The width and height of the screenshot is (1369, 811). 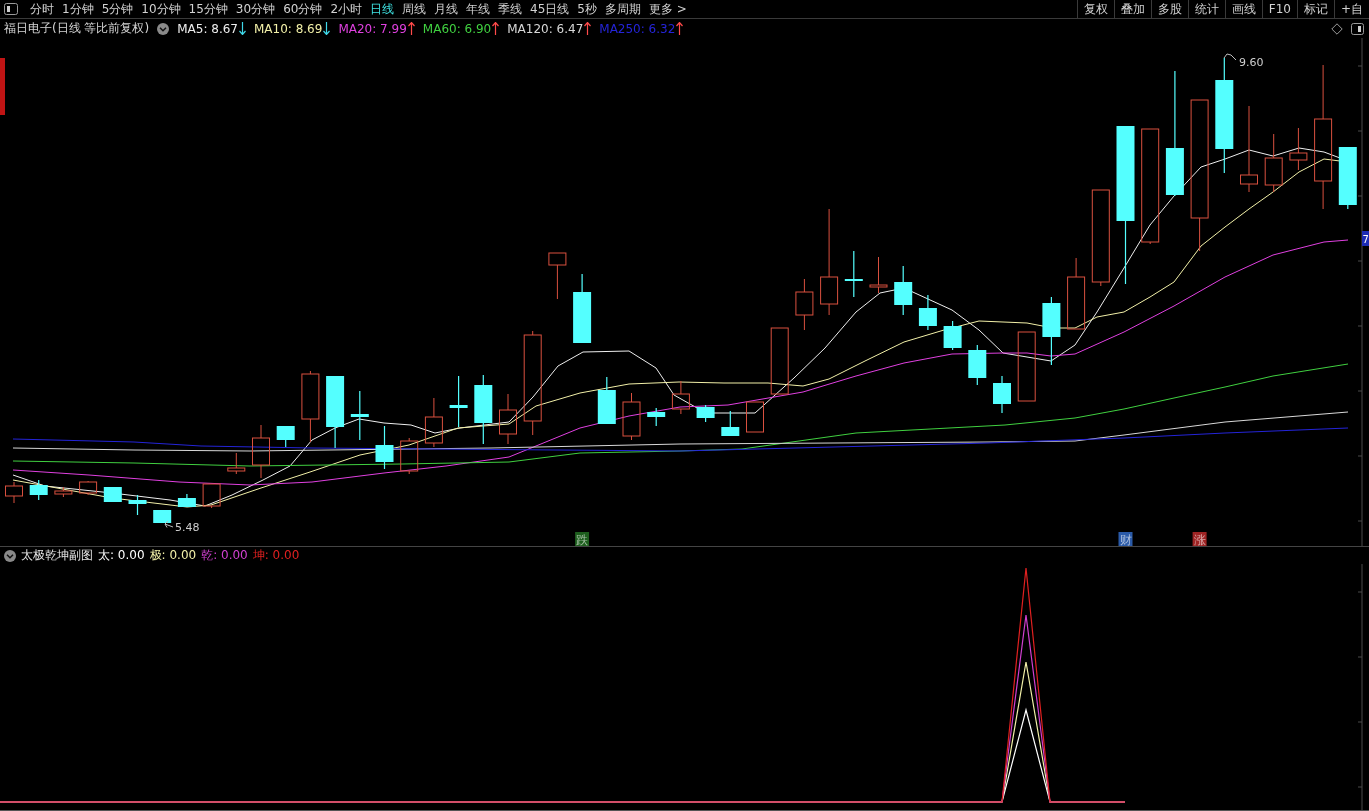 What do you see at coordinates (372, 28) in the screenshot?
I see `moving-average-value: MA20: 7.99` at bounding box center [372, 28].